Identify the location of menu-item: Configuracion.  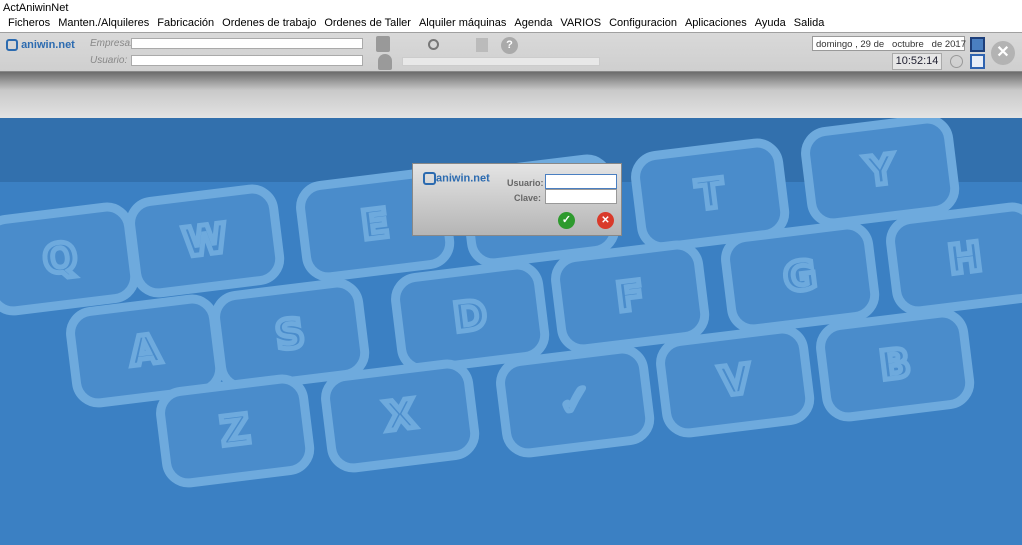
(643, 23).